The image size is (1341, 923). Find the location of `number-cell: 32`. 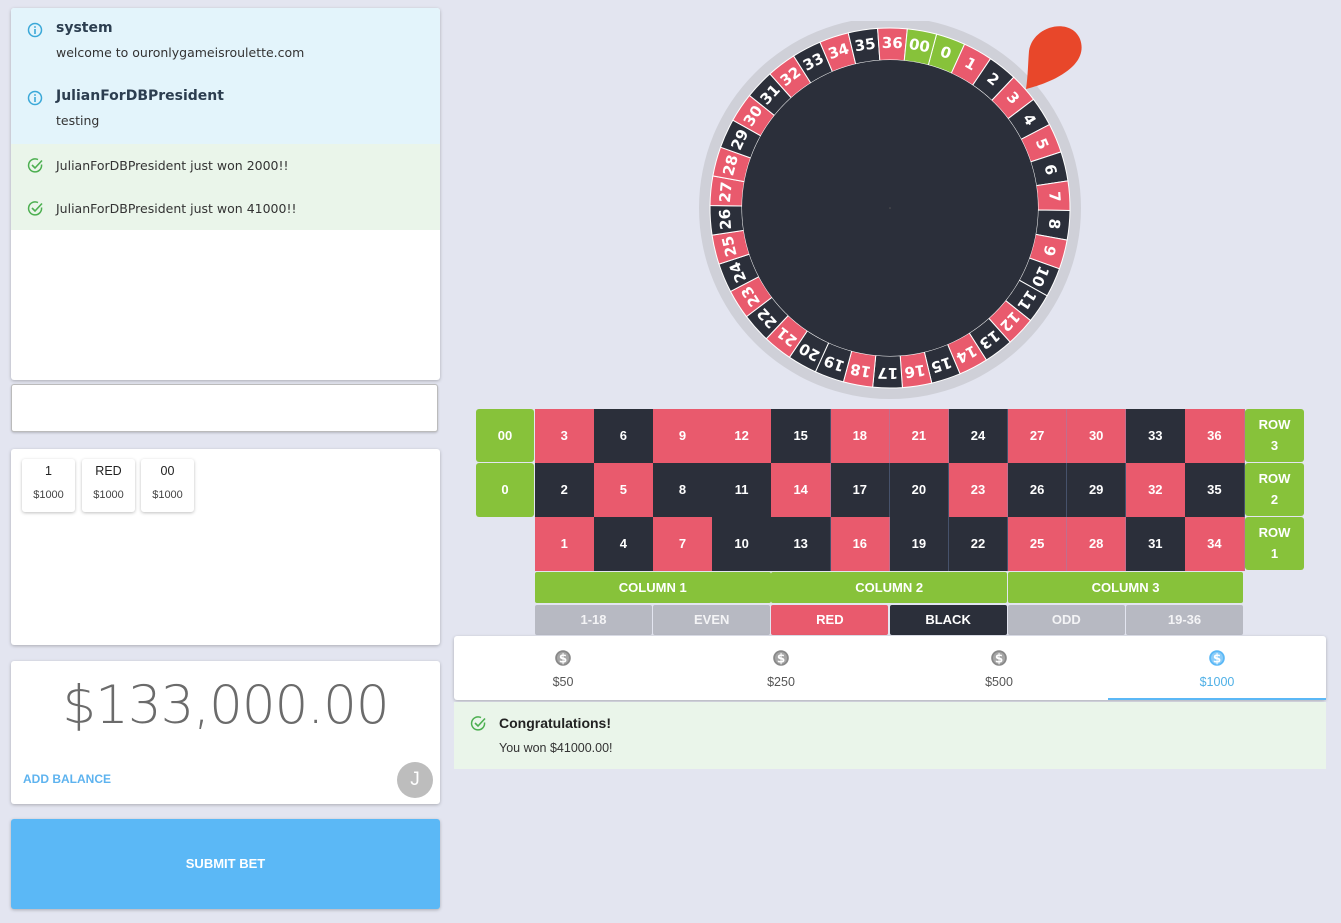

number-cell: 32 is located at coordinates (1156, 490).